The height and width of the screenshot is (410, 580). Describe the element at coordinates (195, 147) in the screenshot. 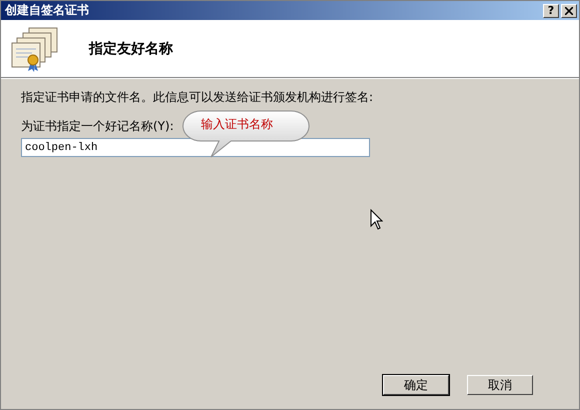

I see `input-field: coolpen-lxh` at that location.